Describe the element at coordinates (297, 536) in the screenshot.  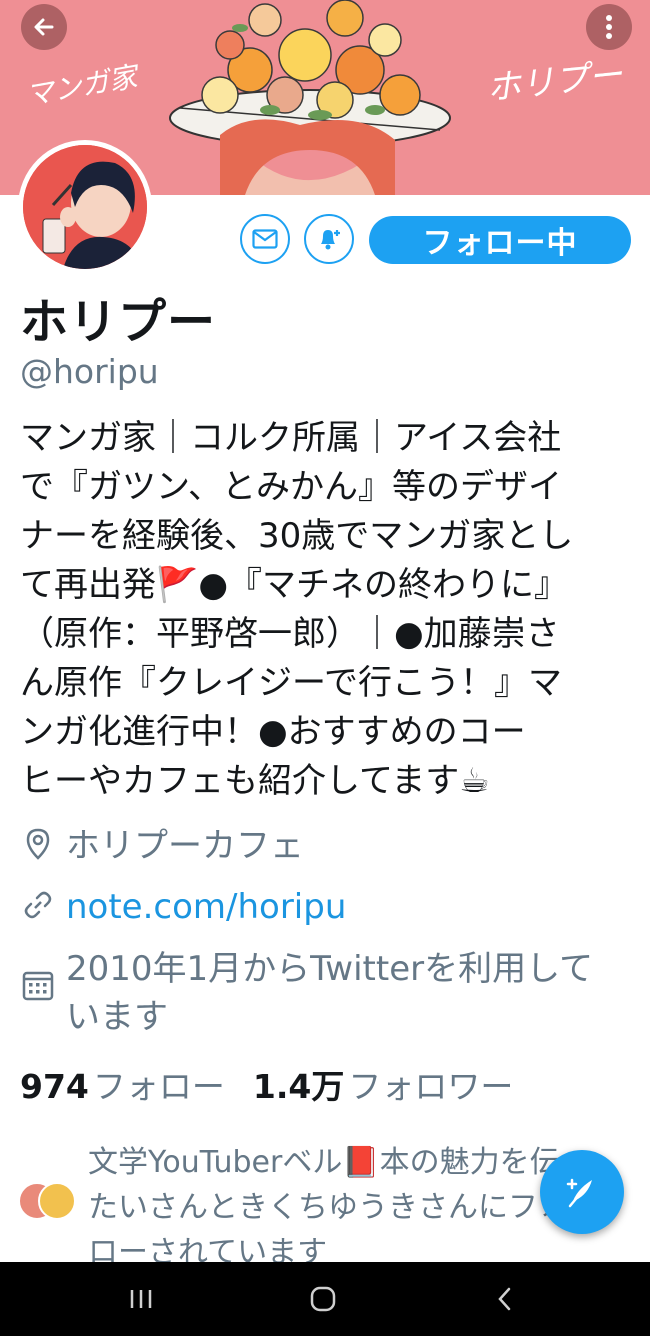
I see `bio-line: ナーを経験後、30歳でマンガ家とし` at that location.